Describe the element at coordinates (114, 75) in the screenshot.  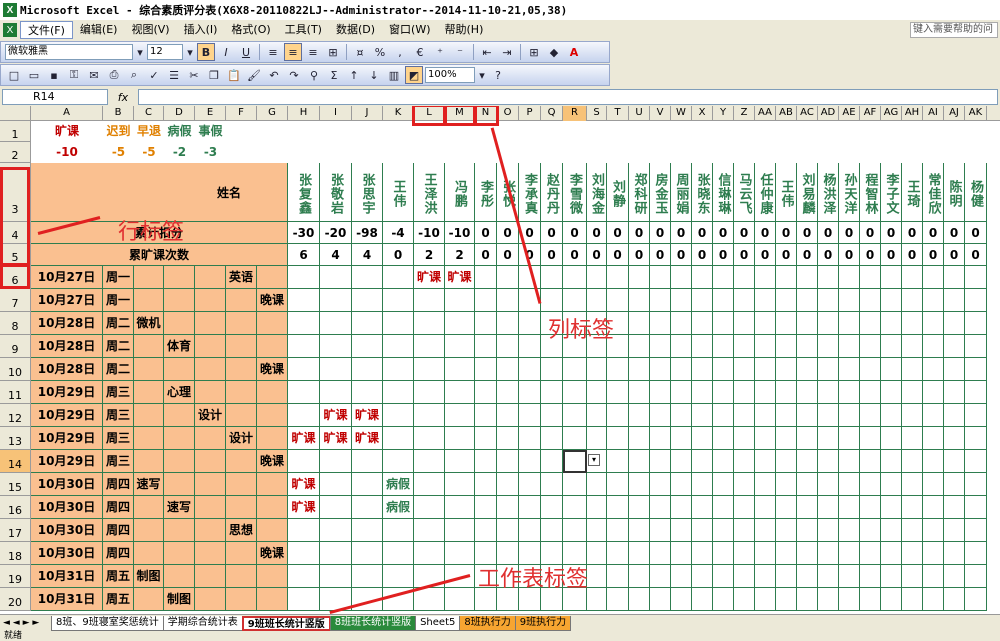
I see `print-icon: ⎙` at that location.